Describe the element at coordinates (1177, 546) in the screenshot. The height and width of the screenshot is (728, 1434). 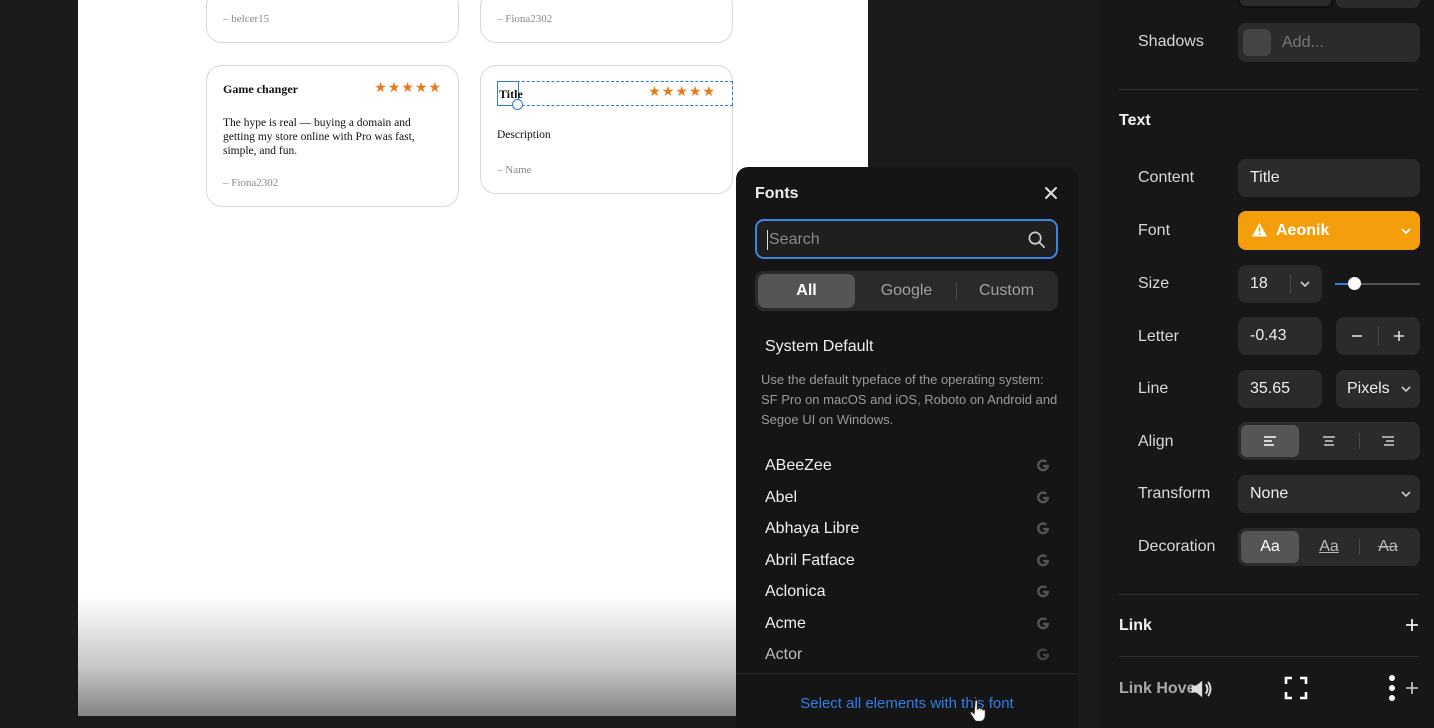
I see `decoration-label: Decoration` at that location.